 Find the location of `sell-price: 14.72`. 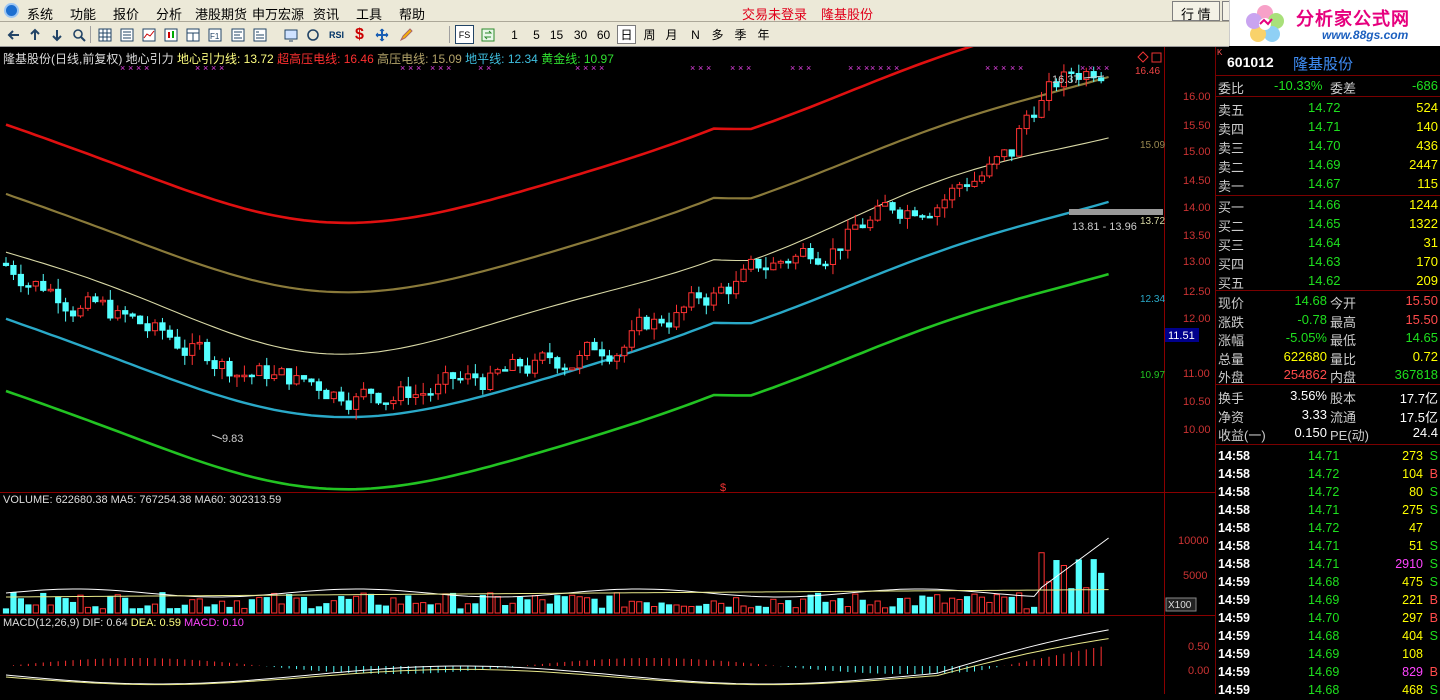

sell-price: 14.72 is located at coordinates (1324, 107).